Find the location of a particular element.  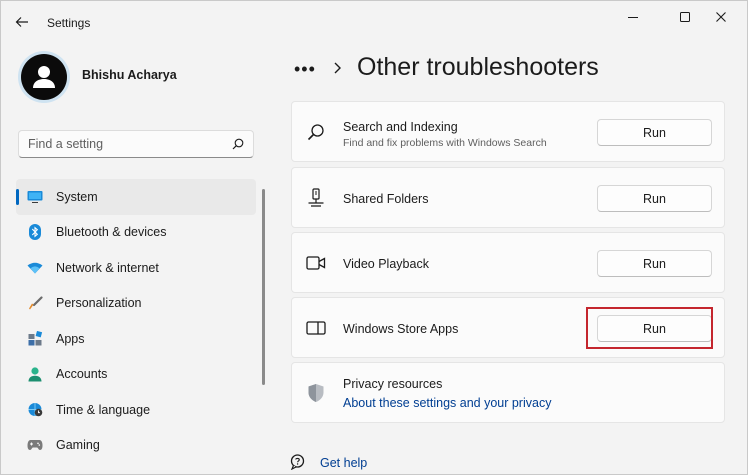

maximize-button is located at coordinates (685, 17).